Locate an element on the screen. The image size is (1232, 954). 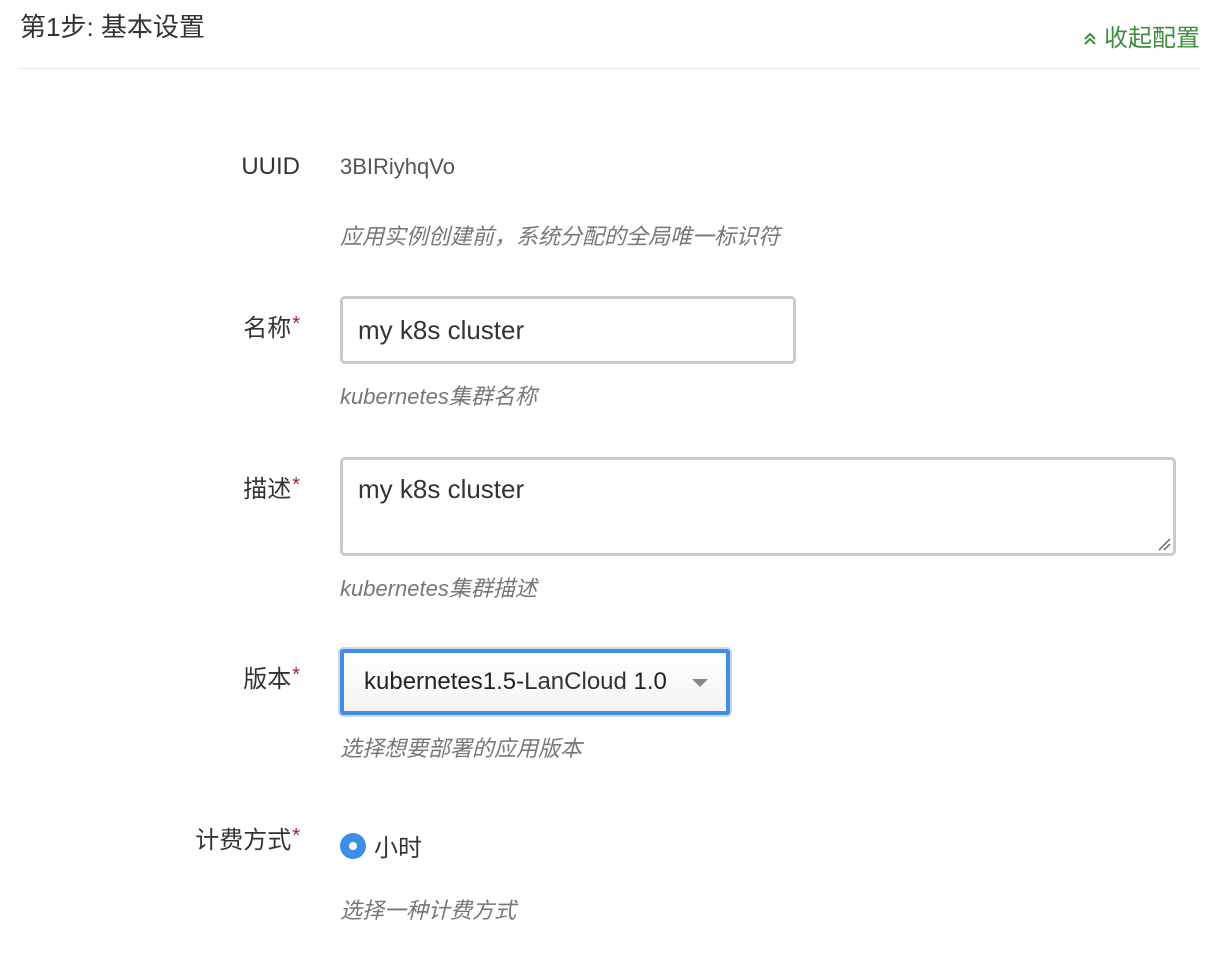
caret-down-icon is located at coordinates (700, 683).